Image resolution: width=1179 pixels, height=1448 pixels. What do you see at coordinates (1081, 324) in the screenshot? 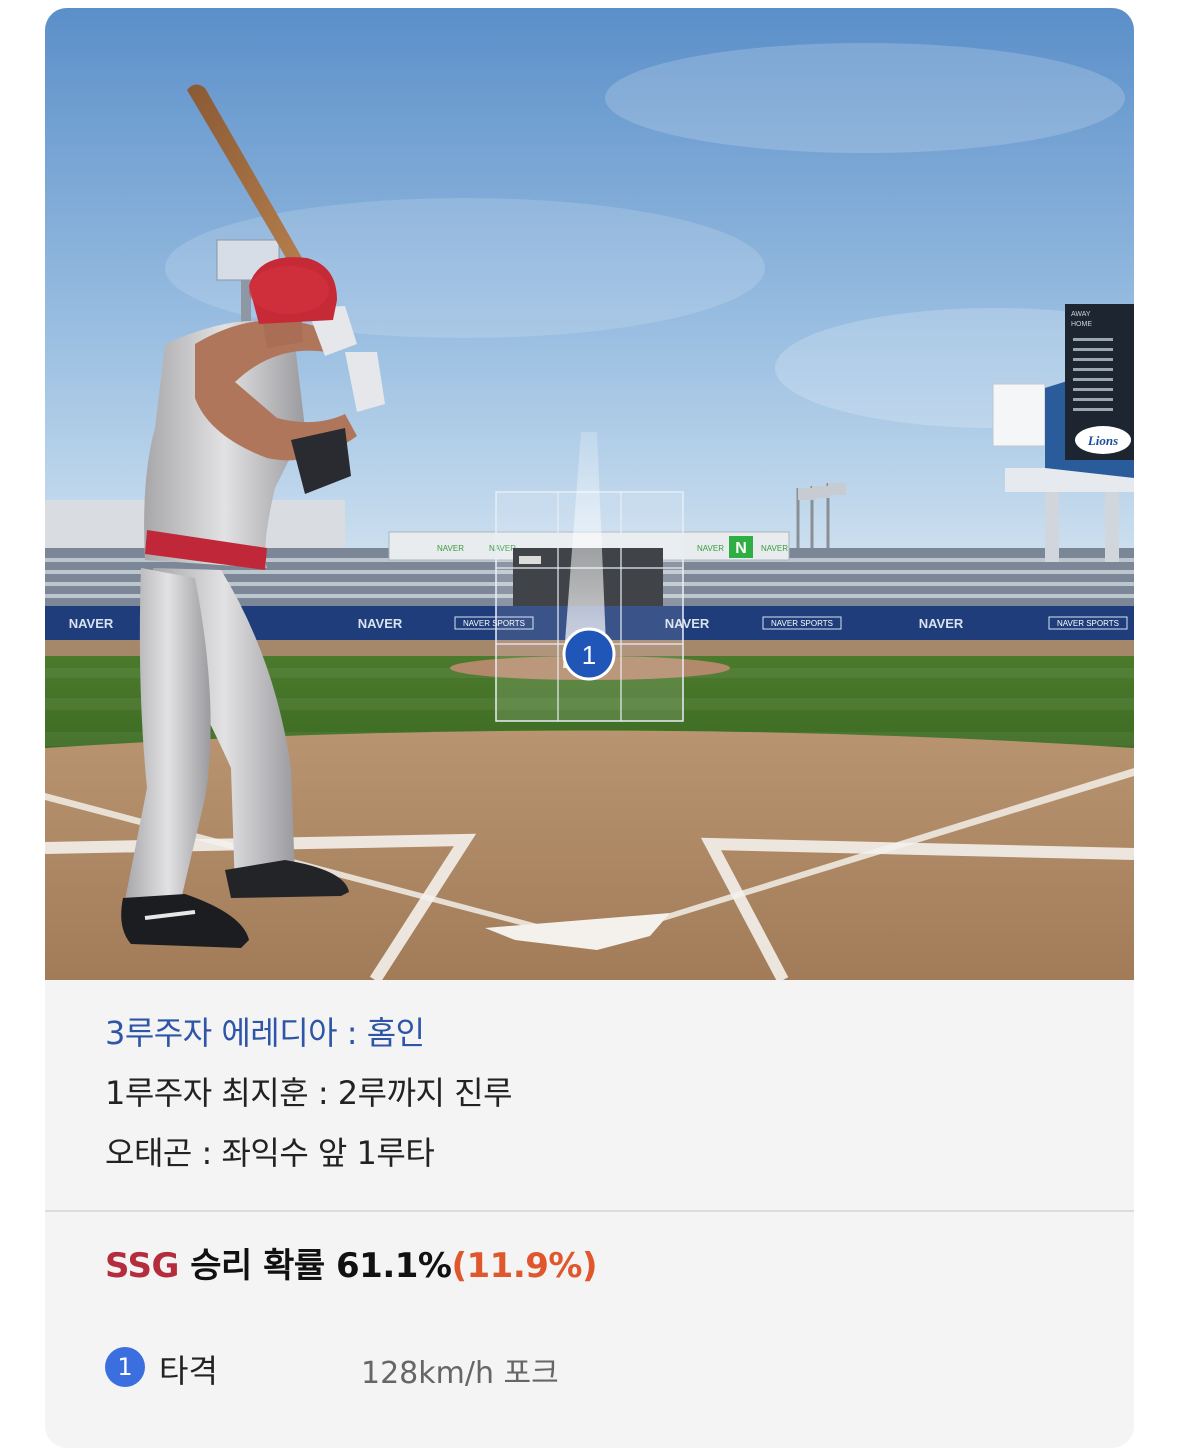
I see `scoreboard-row: HOME` at bounding box center [1081, 324].